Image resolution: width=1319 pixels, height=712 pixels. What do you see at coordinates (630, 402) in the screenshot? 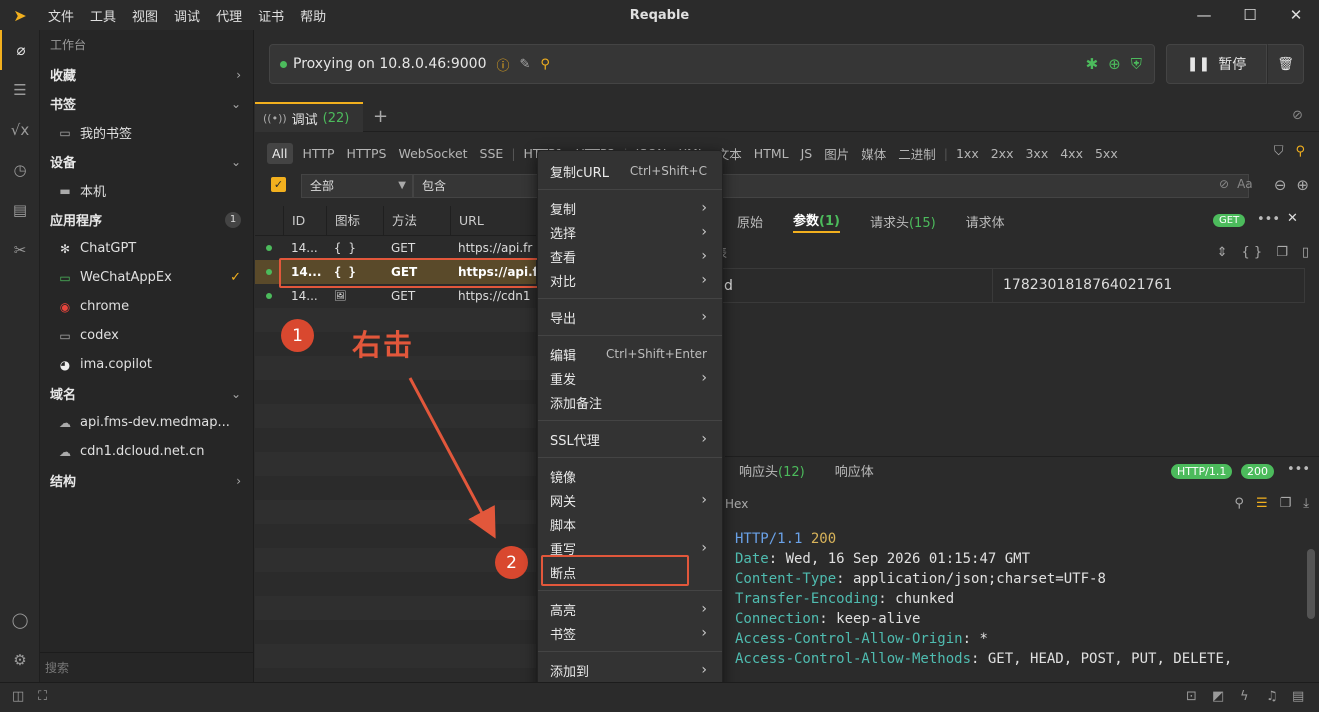
I see `context-menu-item: 添加备注` at bounding box center [630, 402].